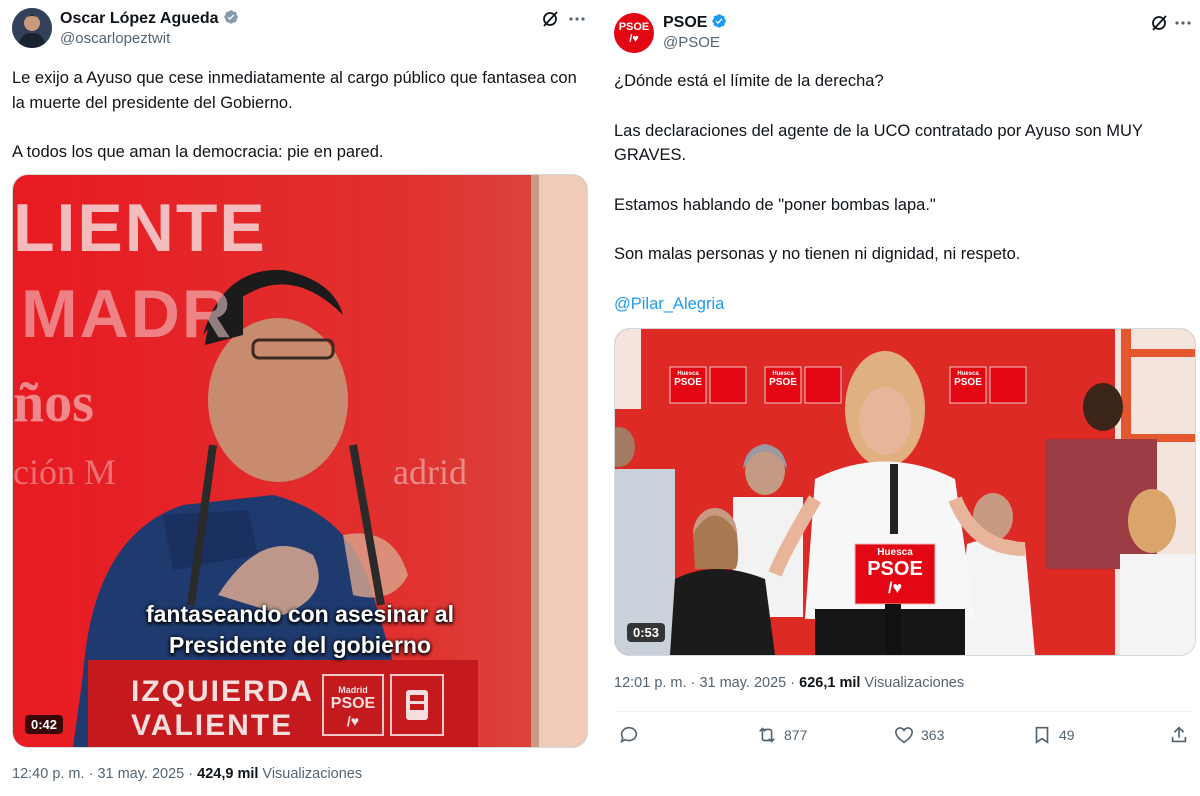  I want to click on podium-logo-top: Madrid, so click(353, 690).